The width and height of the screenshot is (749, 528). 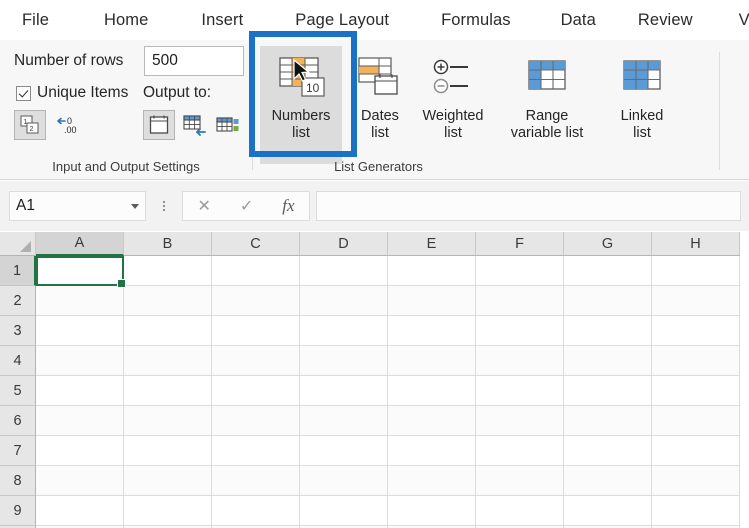 I want to click on cell-e6, so click(x=432, y=421).